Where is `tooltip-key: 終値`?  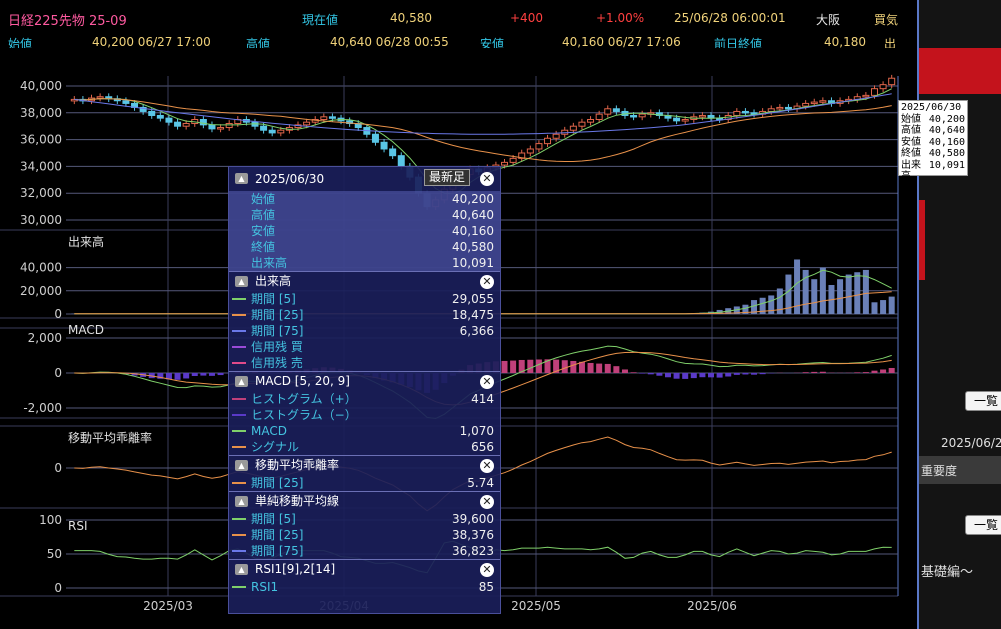
tooltip-key: 終値 is located at coordinates (911, 153).